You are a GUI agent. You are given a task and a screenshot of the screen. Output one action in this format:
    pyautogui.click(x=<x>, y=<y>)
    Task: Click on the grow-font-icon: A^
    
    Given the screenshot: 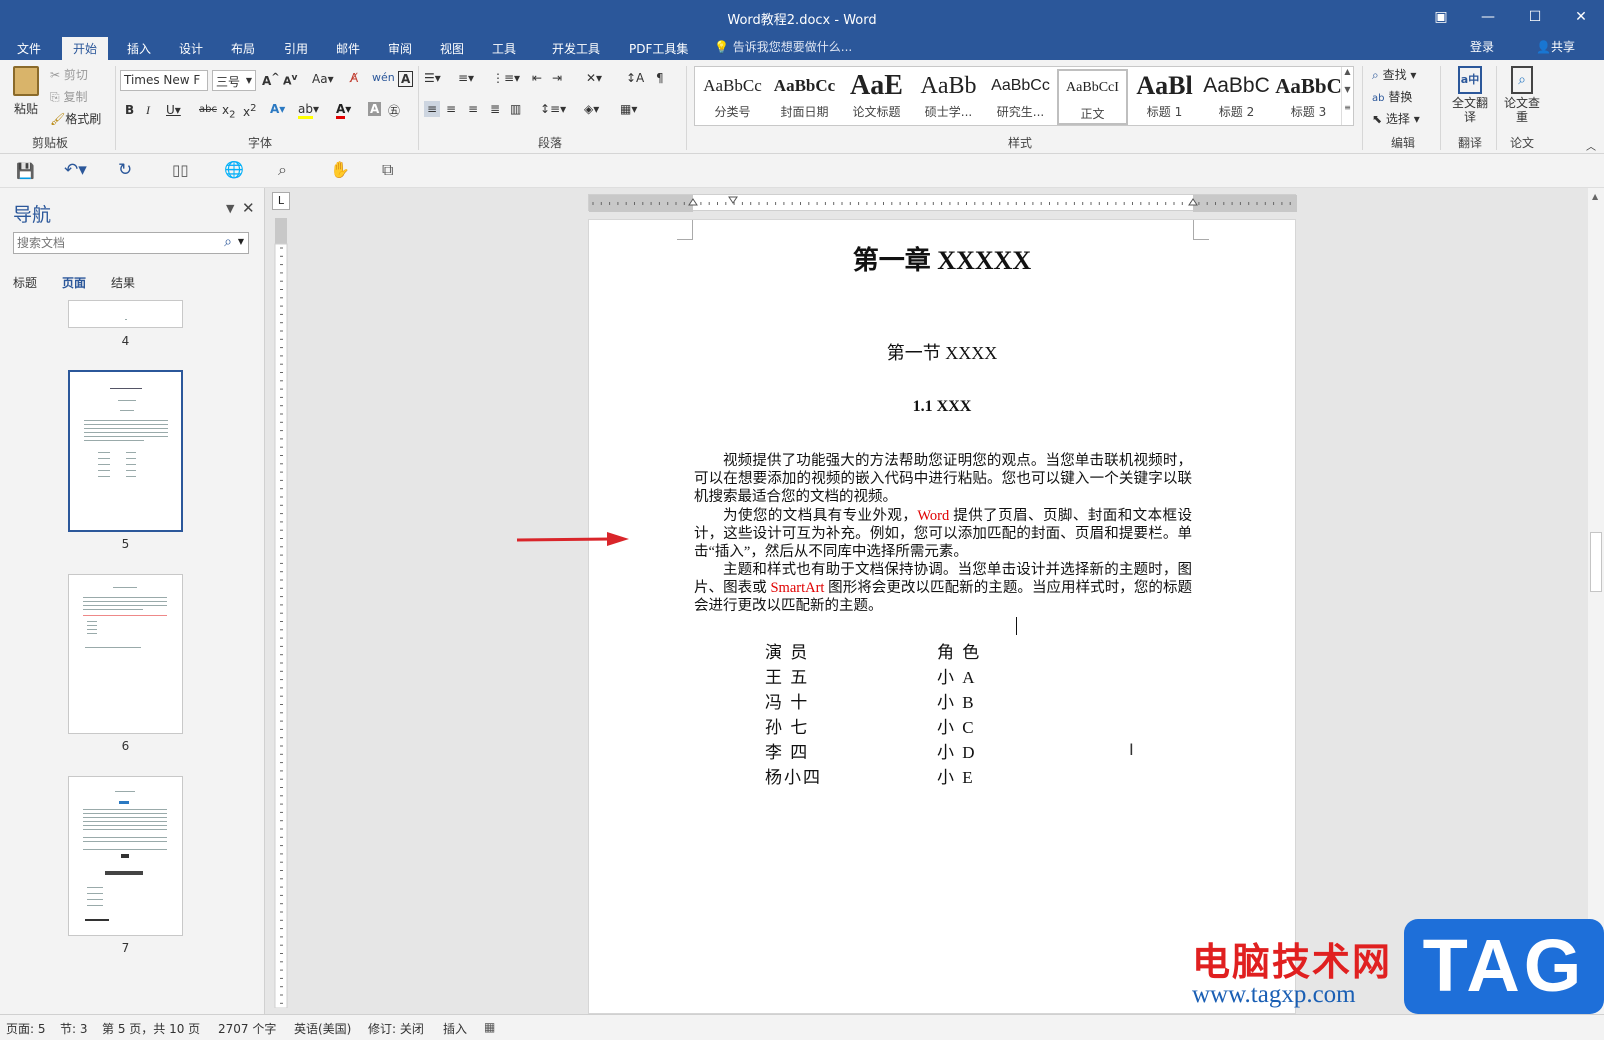 What is the action you would take?
    pyautogui.click(x=271, y=80)
    